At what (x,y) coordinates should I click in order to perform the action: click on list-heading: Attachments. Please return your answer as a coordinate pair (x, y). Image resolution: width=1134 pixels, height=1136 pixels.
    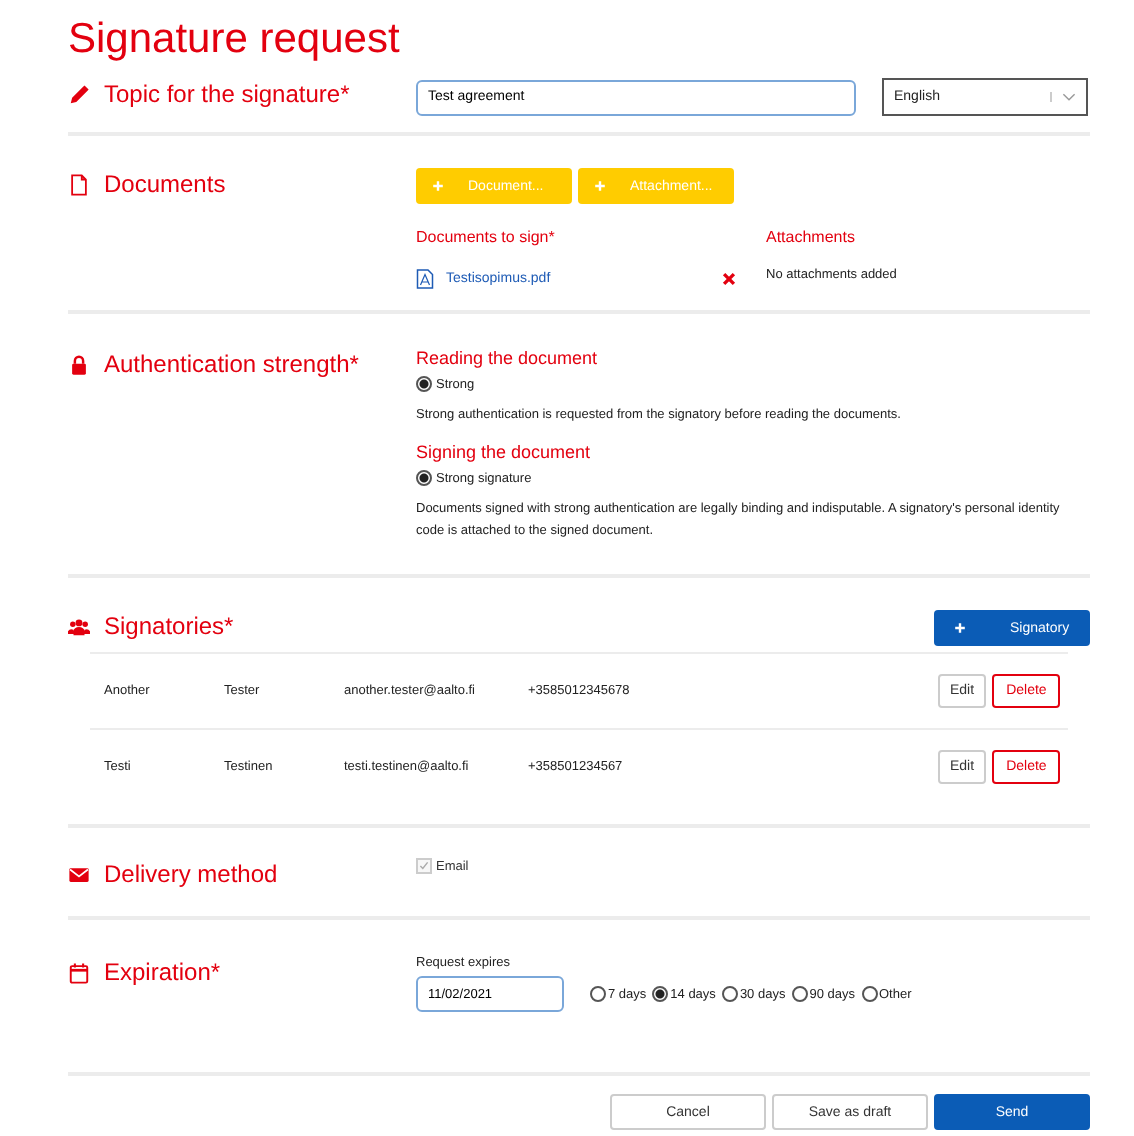
    Looking at the image, I should click on (811, 237).